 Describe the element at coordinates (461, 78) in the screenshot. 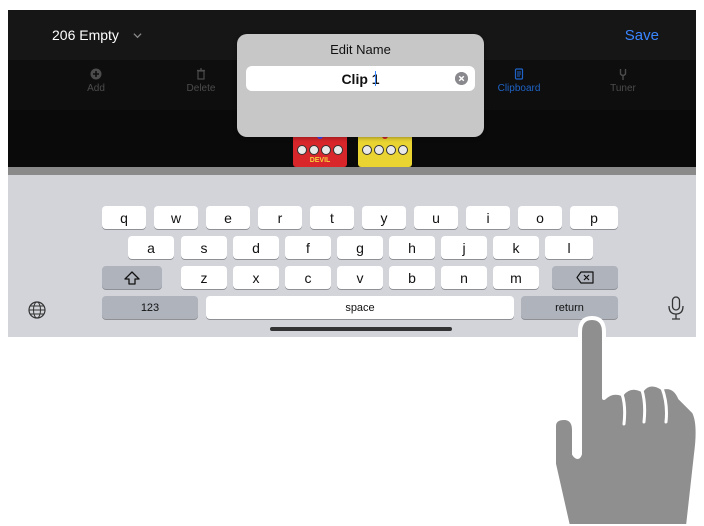

I see `clear-text-icon` at that location.